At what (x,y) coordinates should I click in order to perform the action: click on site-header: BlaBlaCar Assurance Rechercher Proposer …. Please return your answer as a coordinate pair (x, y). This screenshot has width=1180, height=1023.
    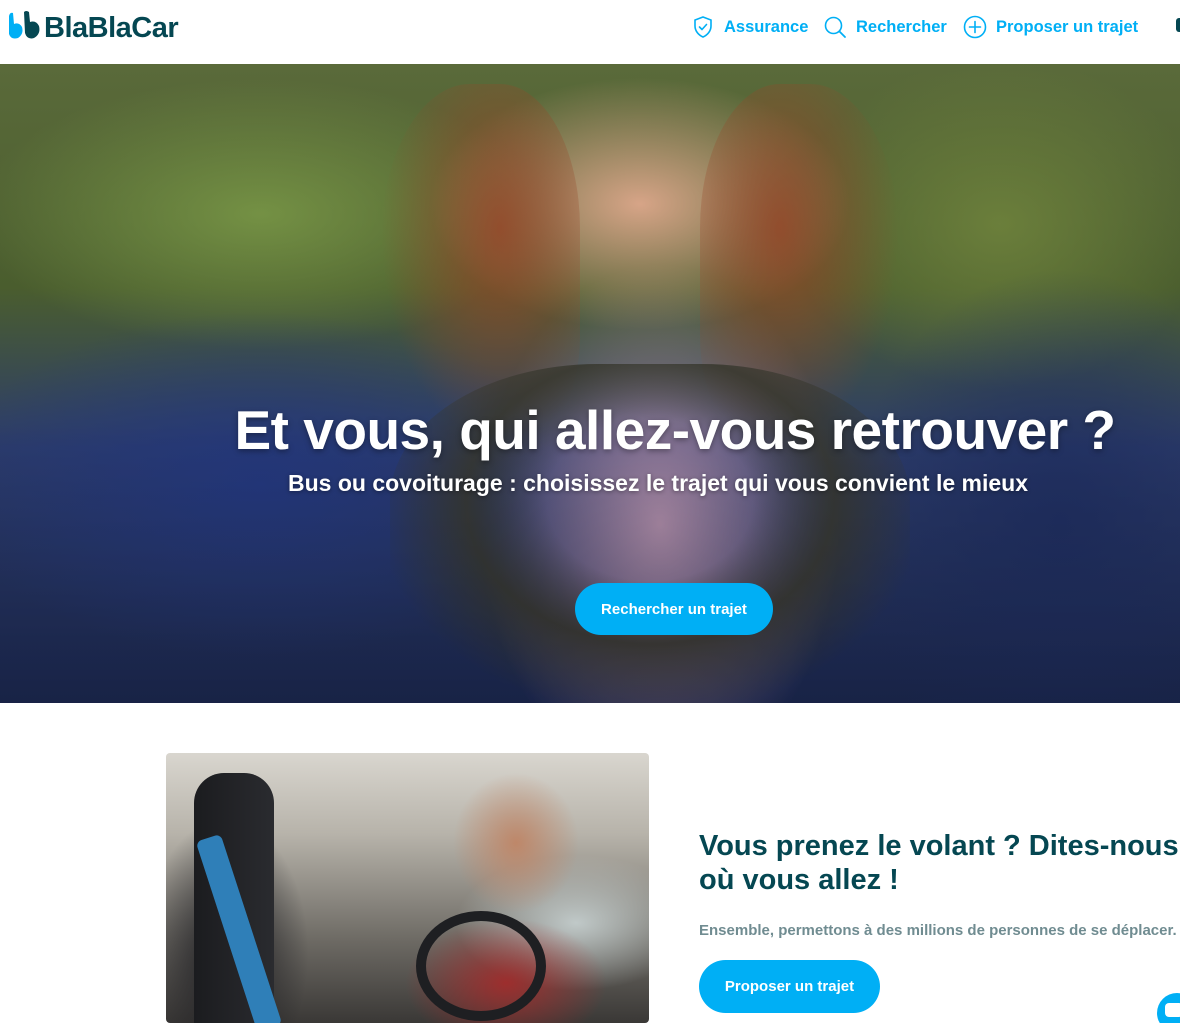
    Looking at the image, I should click on (590, 32).